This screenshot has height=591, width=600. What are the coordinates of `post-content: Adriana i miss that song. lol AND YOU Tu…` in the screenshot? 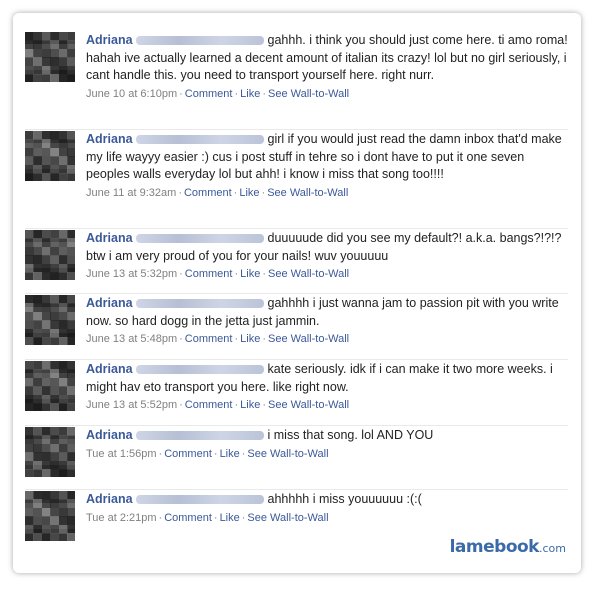 It's located at (327, 444).